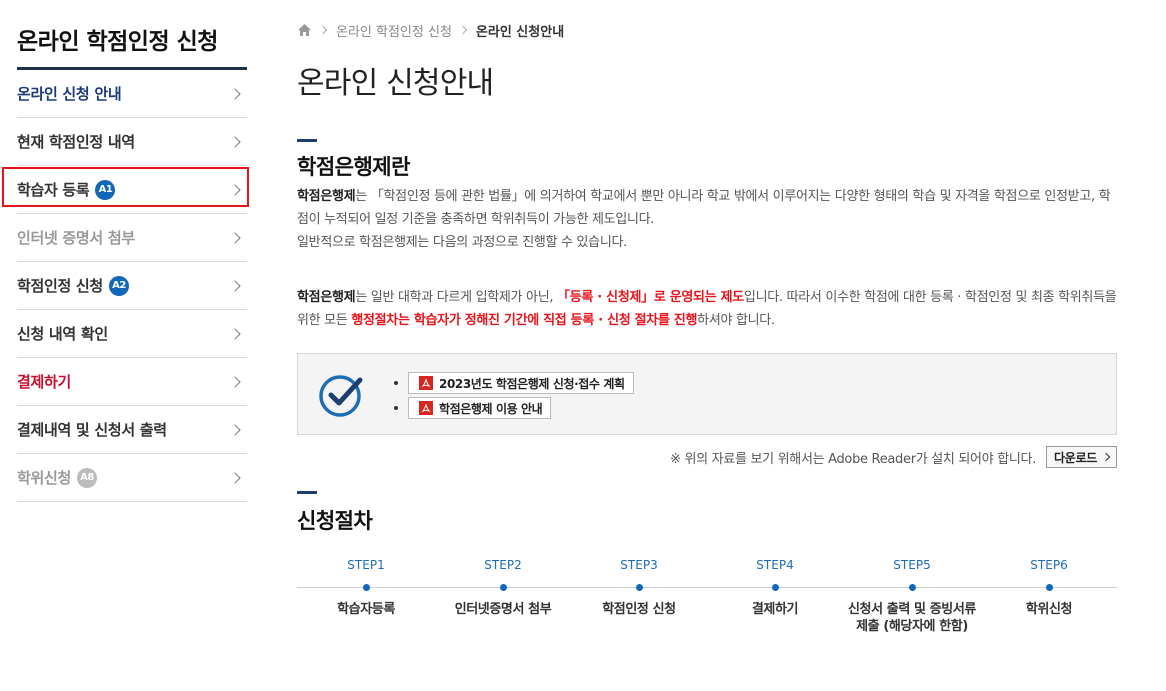 Image resolution: width=1166 pixels, height=691 pixels. What do you see at coordinates (639, 609) in the screenshot?
I see `step-label: 학점인정 신청` at bounding box center [639, 609].